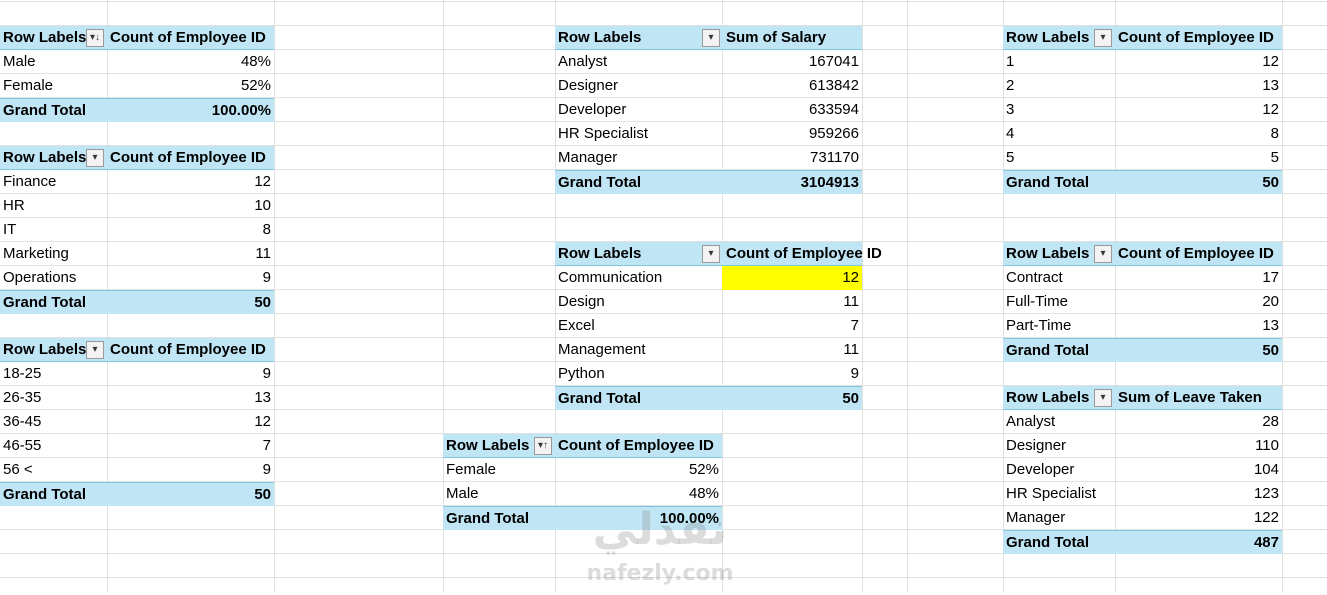  I want to click on pivot-row: Operations 9, so click(137, 278).